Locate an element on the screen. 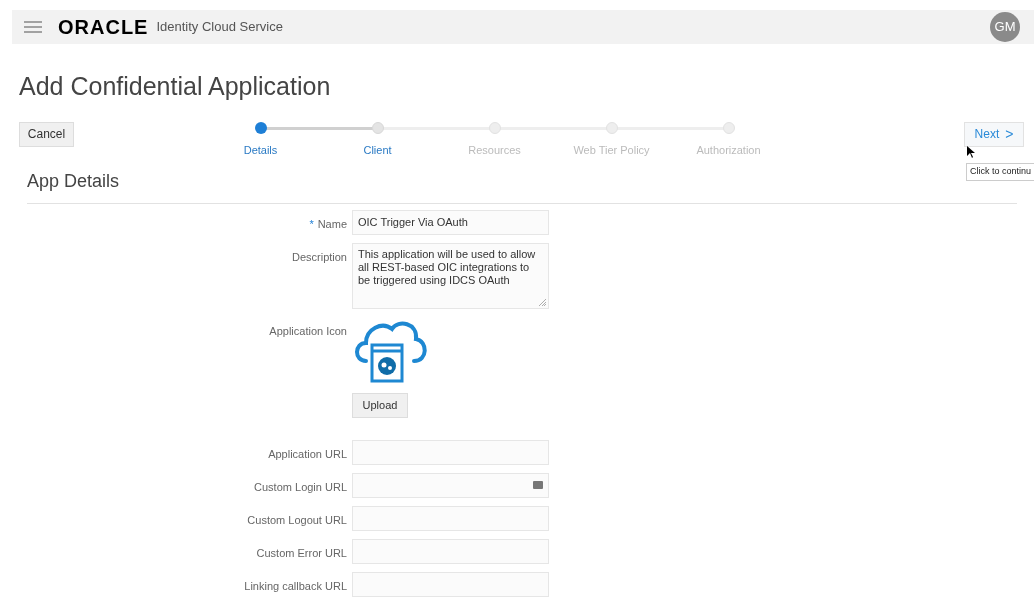 Image resolution: width=1034 pixels, height=613 pixels. mouse-cursor-icon is located at coordinates (971, 152).